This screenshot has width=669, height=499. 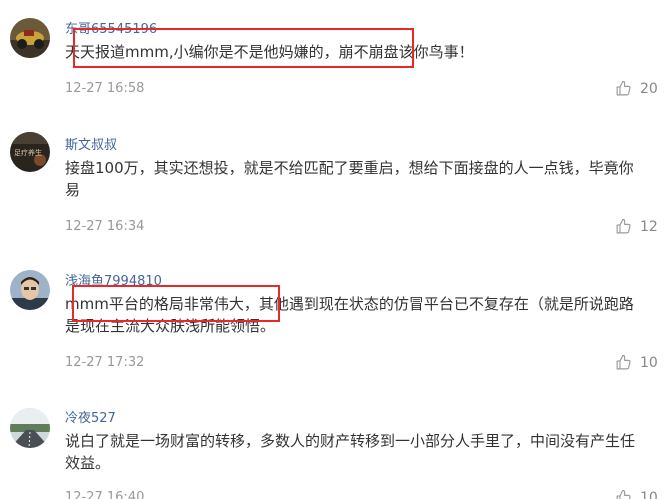 I want to click on comment-username: 斯文叔叔, so click(x=91, y=143).